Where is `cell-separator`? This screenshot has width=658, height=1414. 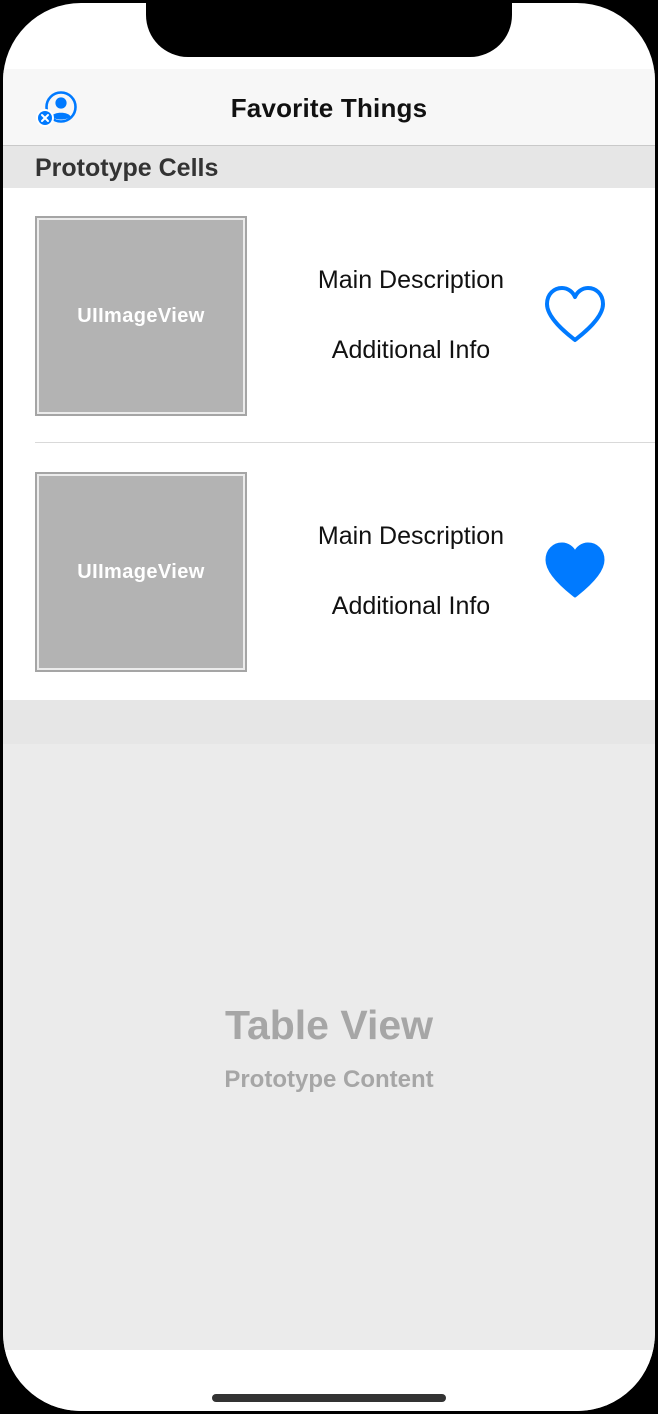 cell-separator is located at coordinates (345, 442).